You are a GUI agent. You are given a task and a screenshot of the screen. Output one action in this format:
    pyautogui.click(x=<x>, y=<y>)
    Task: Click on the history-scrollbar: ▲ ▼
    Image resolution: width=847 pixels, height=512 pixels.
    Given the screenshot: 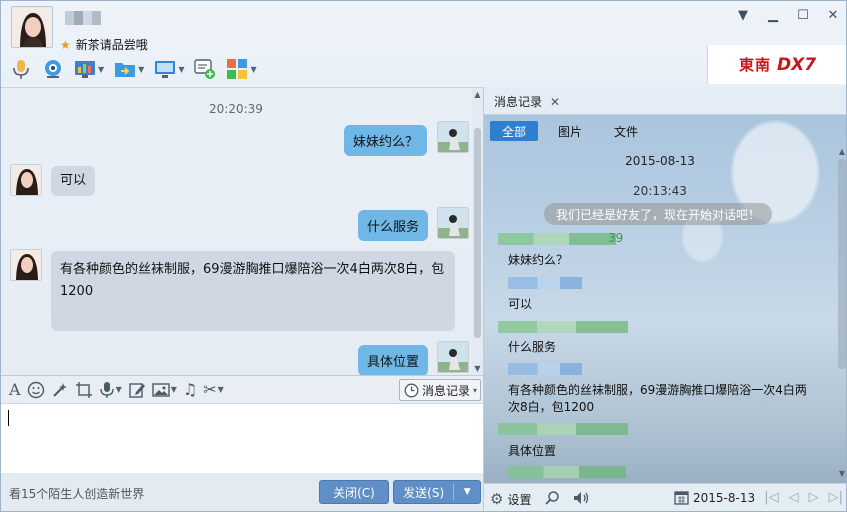 What is the action you would take?
    pyautogui.click(x=841, y=315)
    